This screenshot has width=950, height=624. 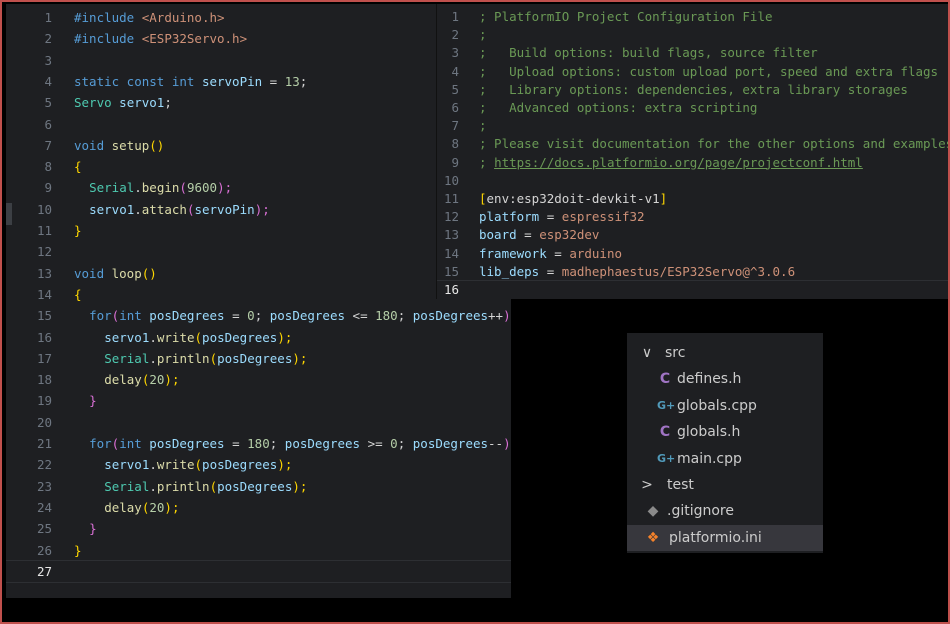 I want to click on code-line: 16 servo1.write(posDegrees);, so click(x=258, y=337).